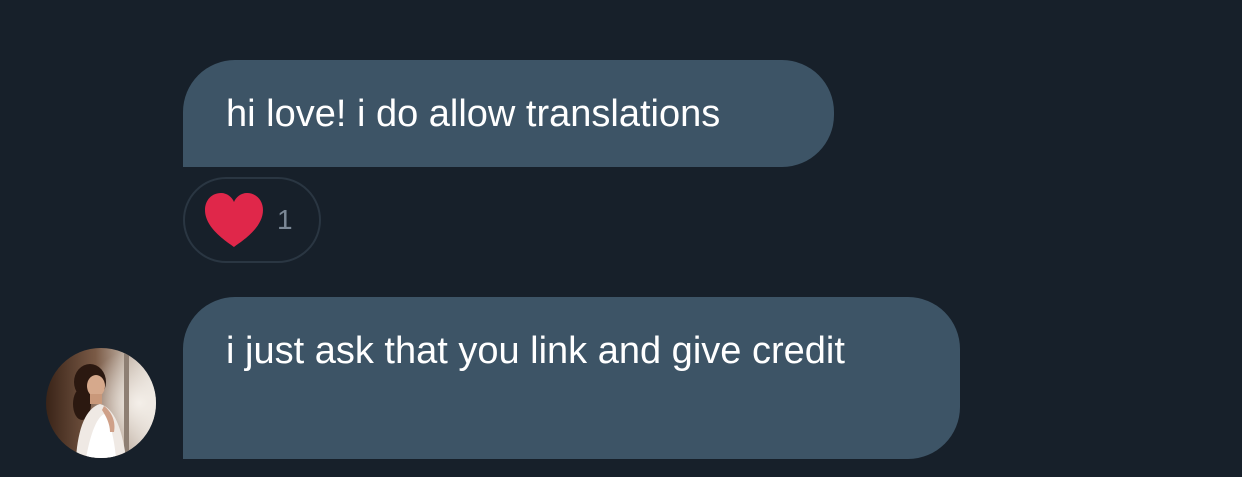  I want to click on message-bubble: hi love! i do allow translations, so click(508, 113).